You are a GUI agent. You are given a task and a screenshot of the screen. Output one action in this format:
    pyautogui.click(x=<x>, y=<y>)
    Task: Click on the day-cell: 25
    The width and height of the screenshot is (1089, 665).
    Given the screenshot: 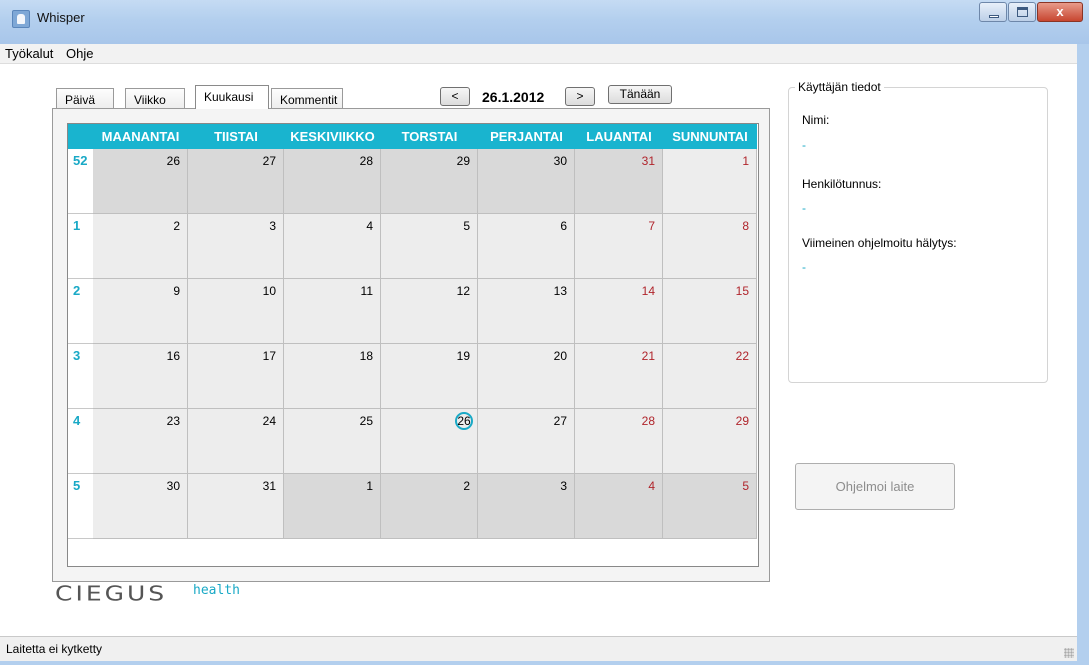 What is the action you would take?
    pyautogui.click(x=332, y=441)
    